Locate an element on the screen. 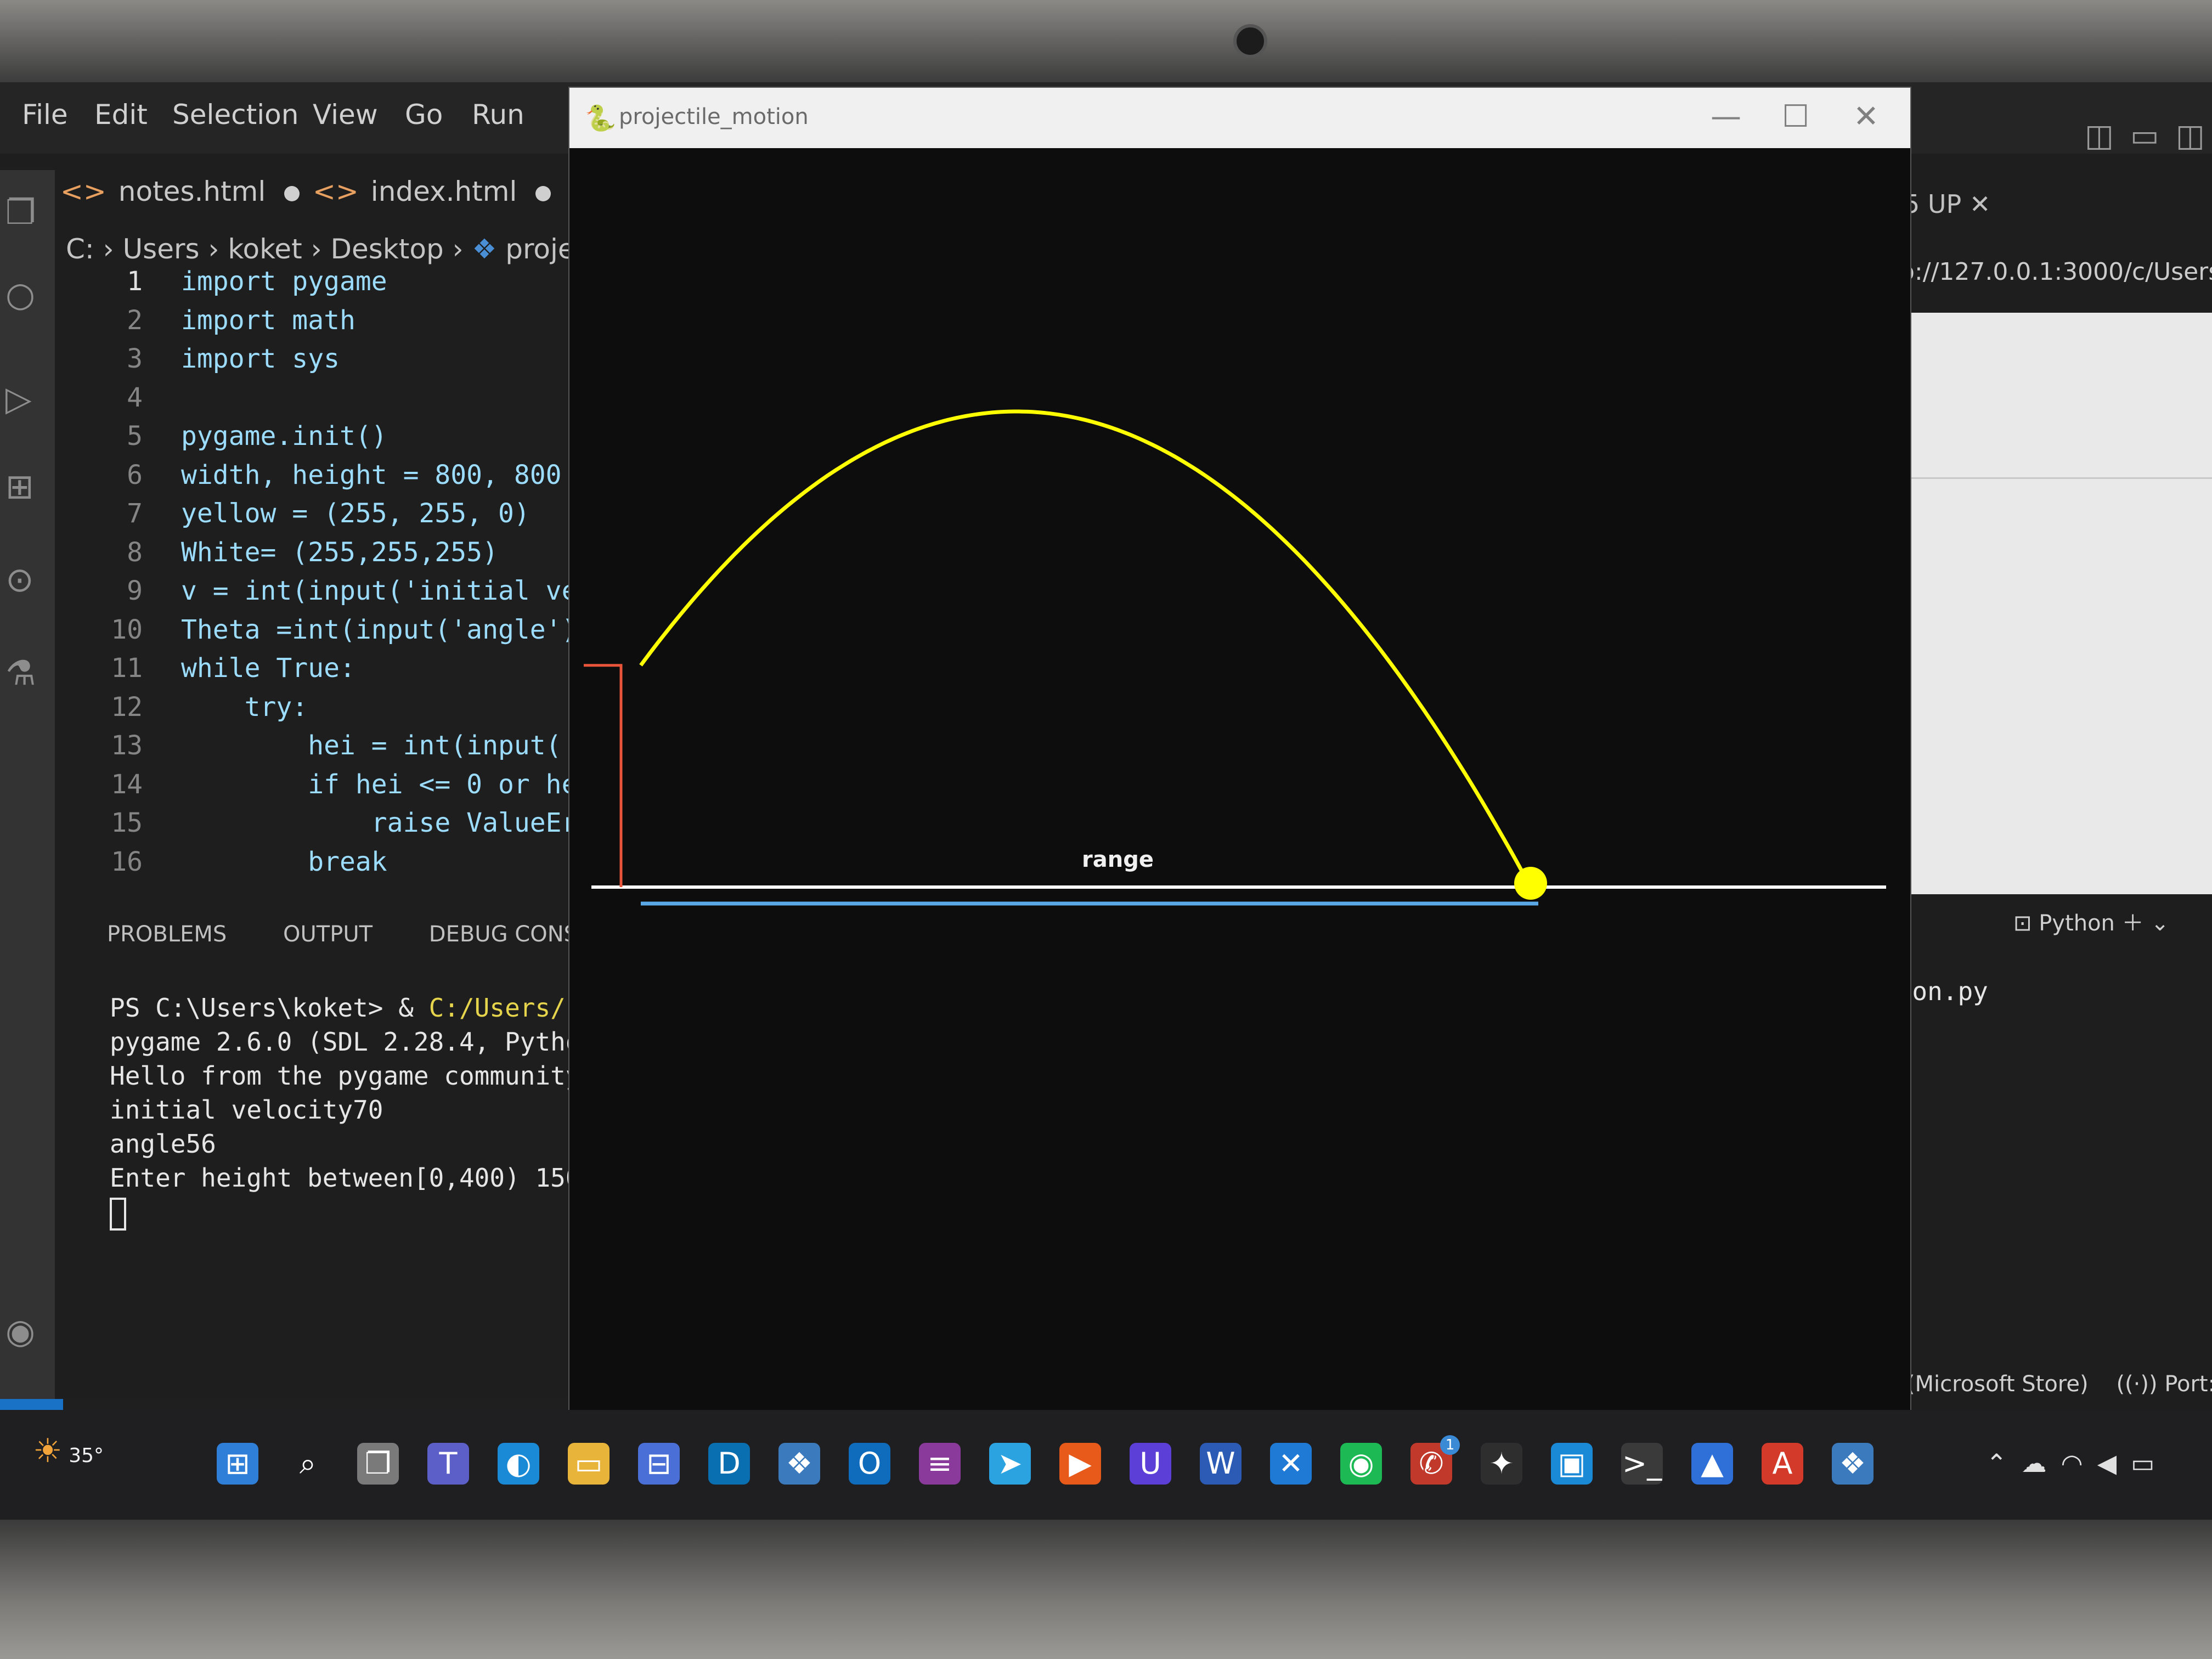 The width and height of the screenshot is (2212, 1659). menu-selection: Selection is located at coordinates (235, 115).